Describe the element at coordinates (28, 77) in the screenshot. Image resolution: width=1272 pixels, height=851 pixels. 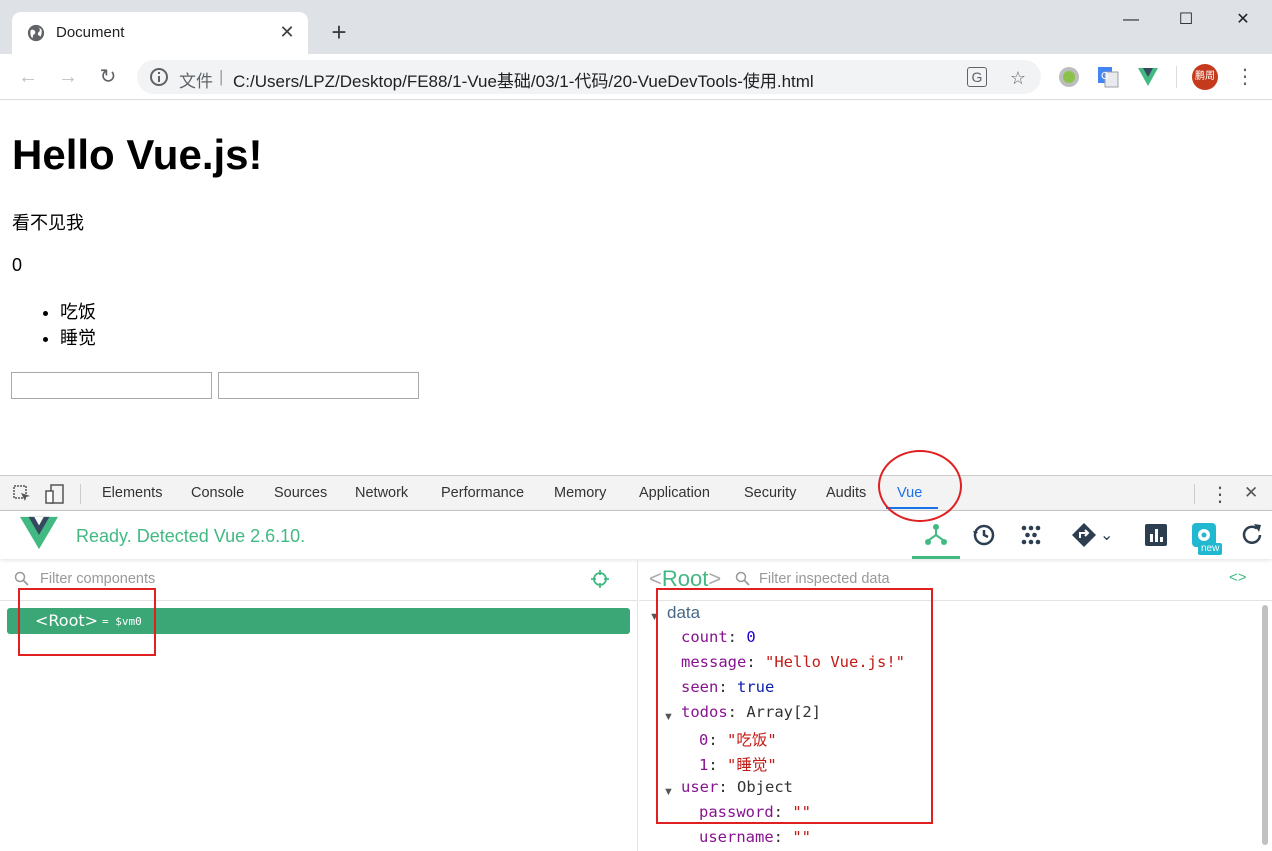
I see `back-icon: ←` at that location.